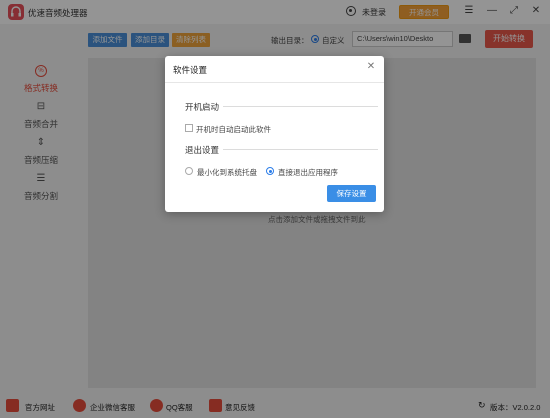 Image resolution: width=550 pixels, height=418 pixels. I want to click on minimize-to-tray-radio, so click(189, 171).